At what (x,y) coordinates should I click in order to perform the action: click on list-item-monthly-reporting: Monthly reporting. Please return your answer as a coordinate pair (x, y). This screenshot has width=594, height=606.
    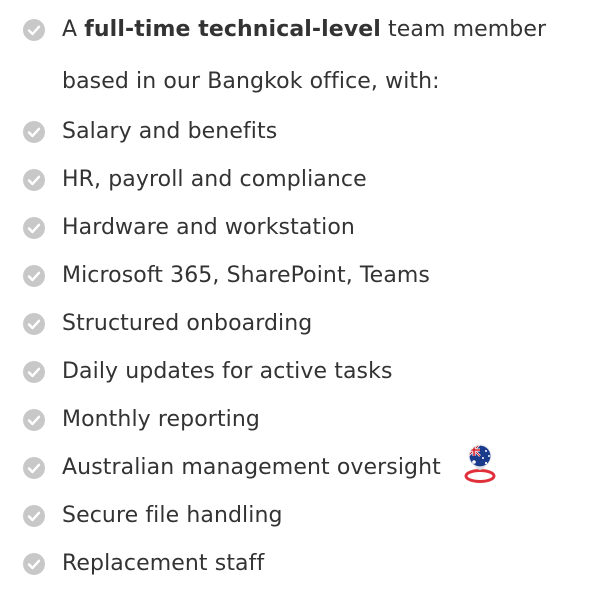
    Looking at the image, I should click on (302, 420).